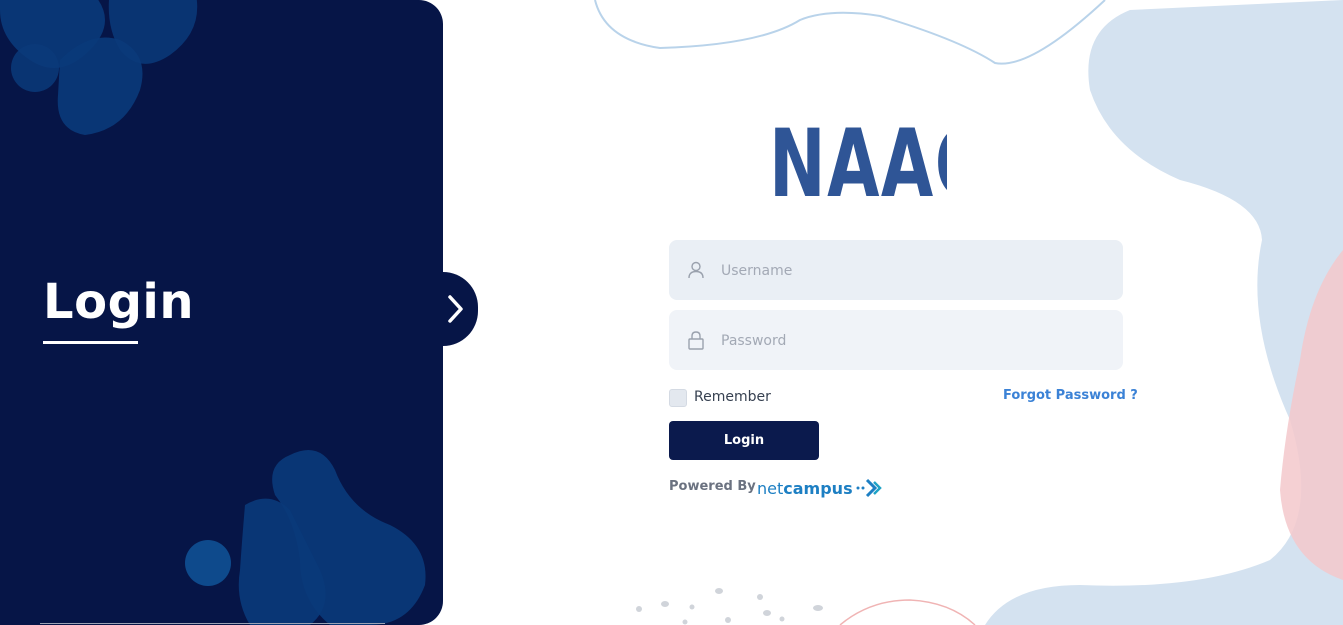 The height and width of the screenshot is (625, 1343). I want to click on svg-text: NAAC, so click(858, 159).